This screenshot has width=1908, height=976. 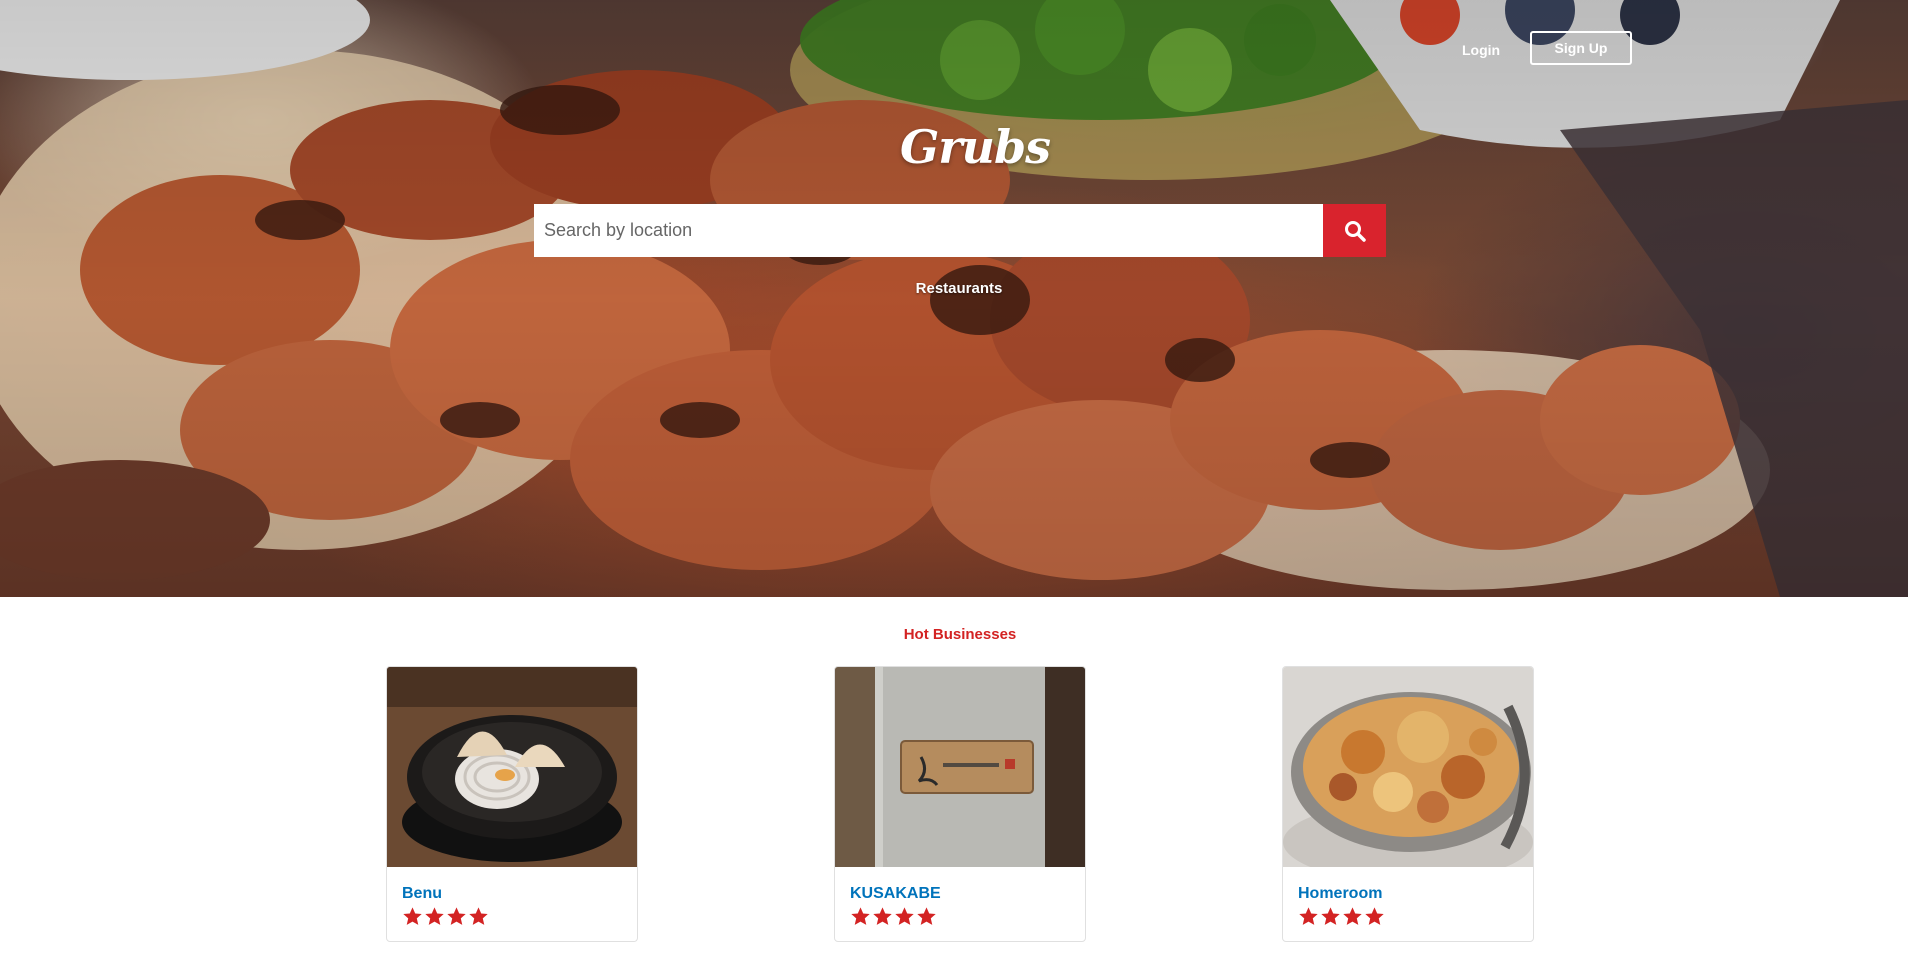 What do you see at coordinates (422, 894) in the screenshot?
I see `business-name: Benu` at bounding box center [422, 894].